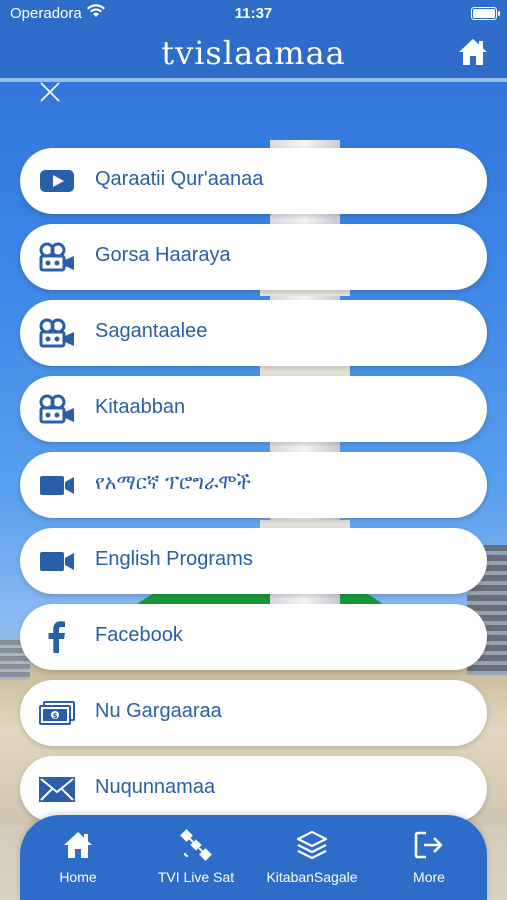  Describe the element at coordinates (312, 877) in the screenshot. I see `tab-label: KitabanSagale` at that location.